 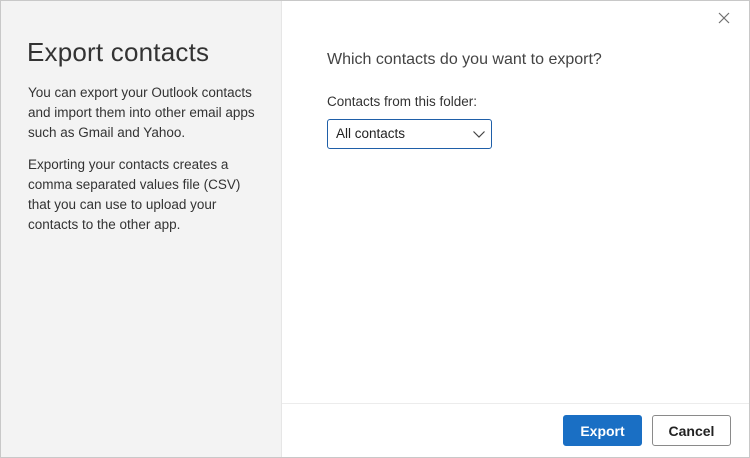 I want to click on close-icon, so click(x=724, y=18).